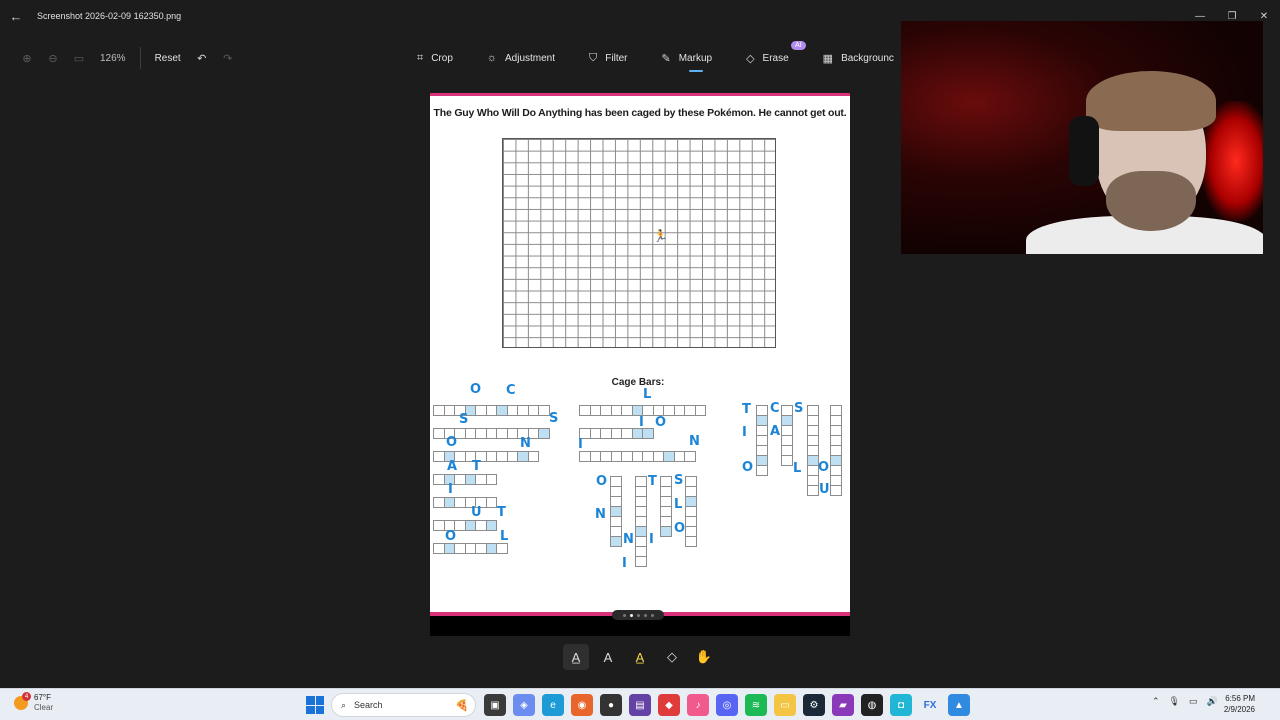  I want to click on spotify-icon: ≋, so click(756, 705).